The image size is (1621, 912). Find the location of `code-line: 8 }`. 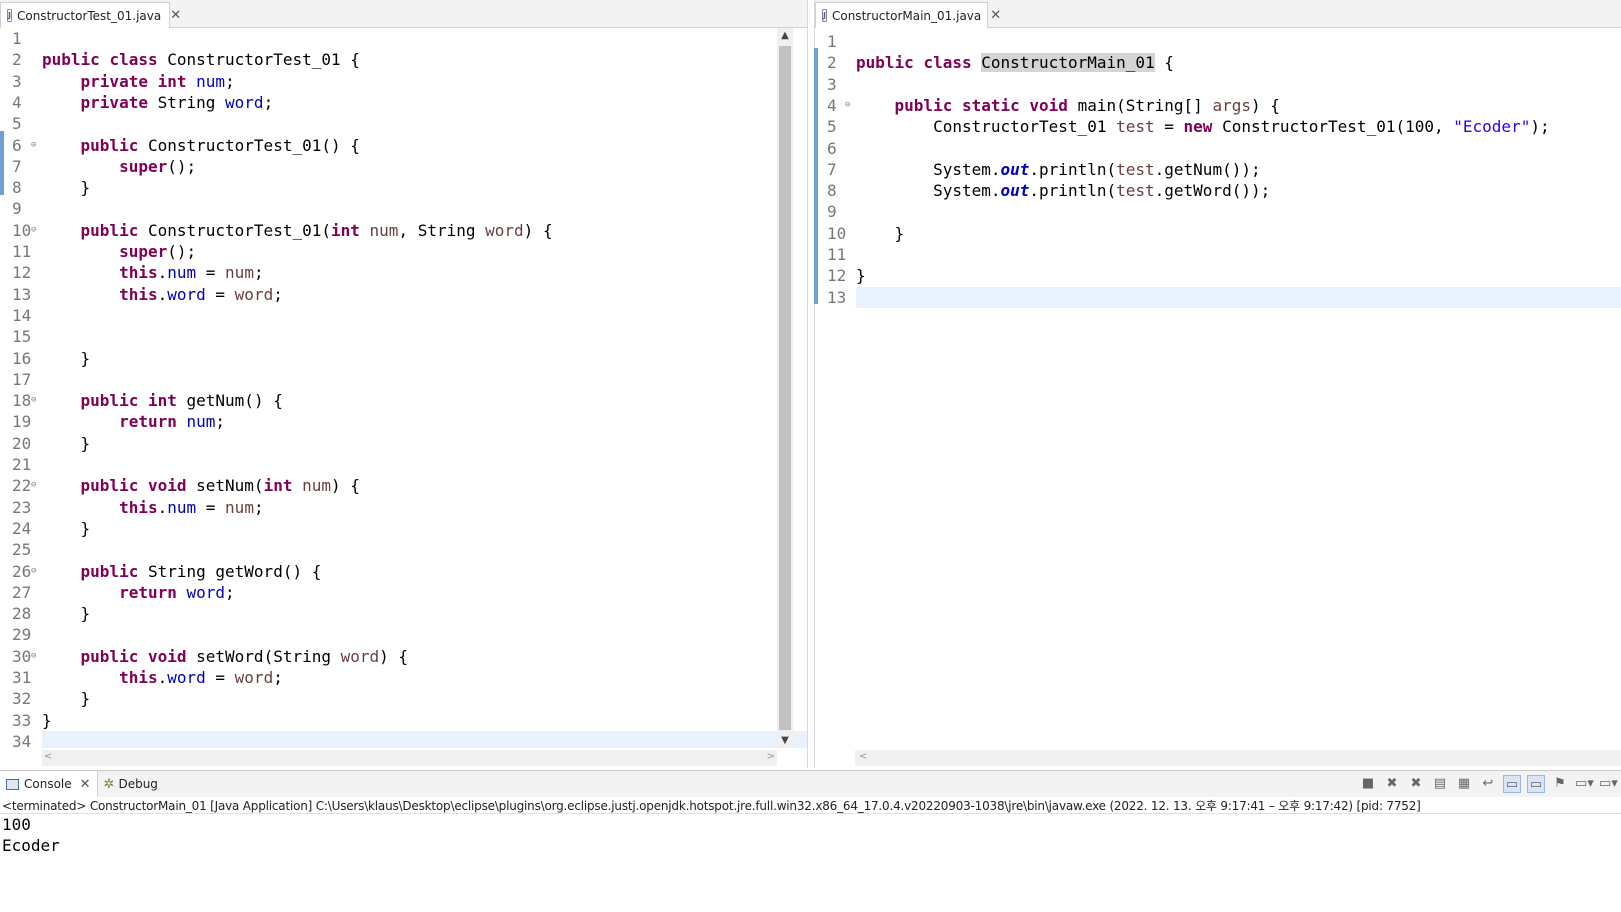

code-line: 8 } is located at coordinates (403, 187).